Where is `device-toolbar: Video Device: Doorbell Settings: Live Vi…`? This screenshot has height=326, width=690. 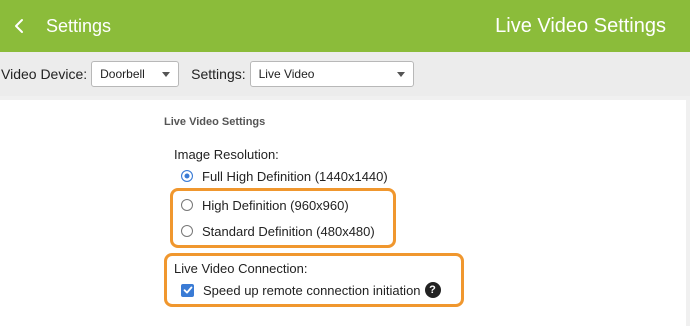 device-toolbar: Video Device: Doorbell Settings: Live Vi… is located at coordinates (345, 74).